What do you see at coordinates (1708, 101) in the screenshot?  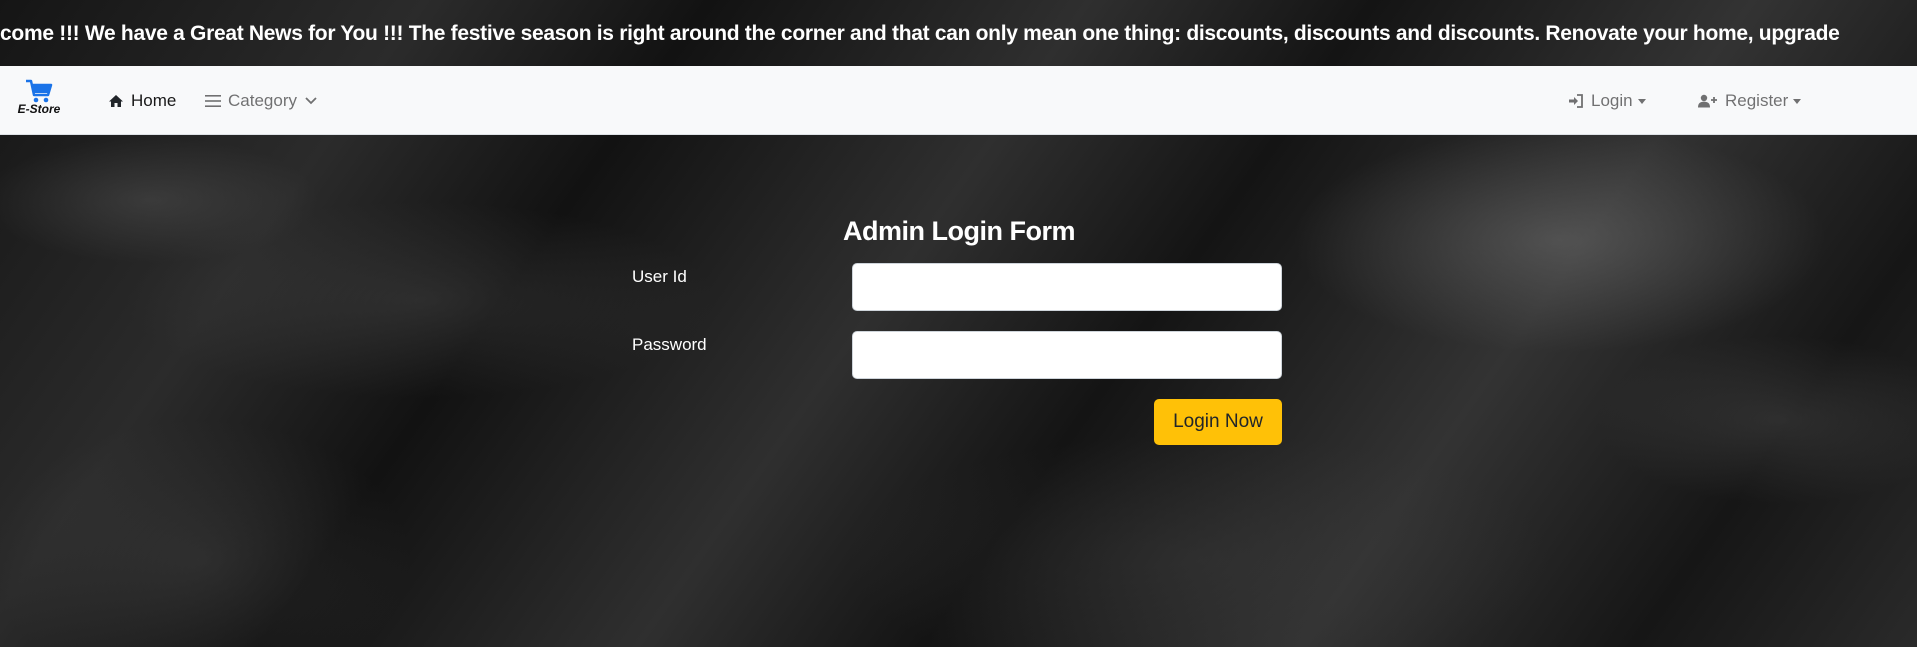 I see `user-plus-icon` at bounding box center [1708, 101].